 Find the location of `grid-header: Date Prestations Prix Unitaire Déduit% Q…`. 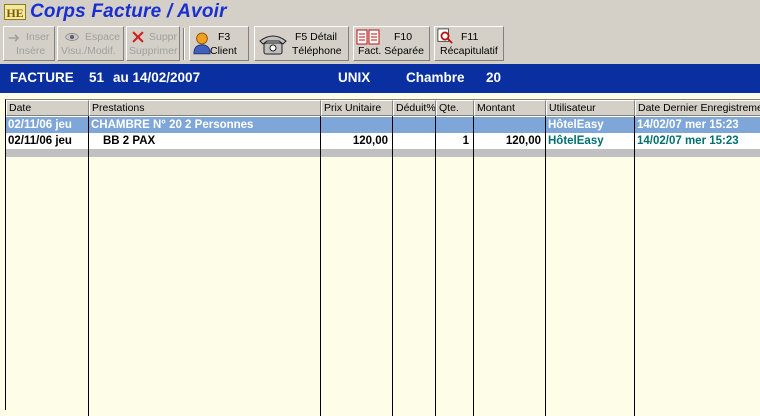

grid-header: Date Prestations Prix Unitaire Déduit% Q… is located at coordinates (383, 108).